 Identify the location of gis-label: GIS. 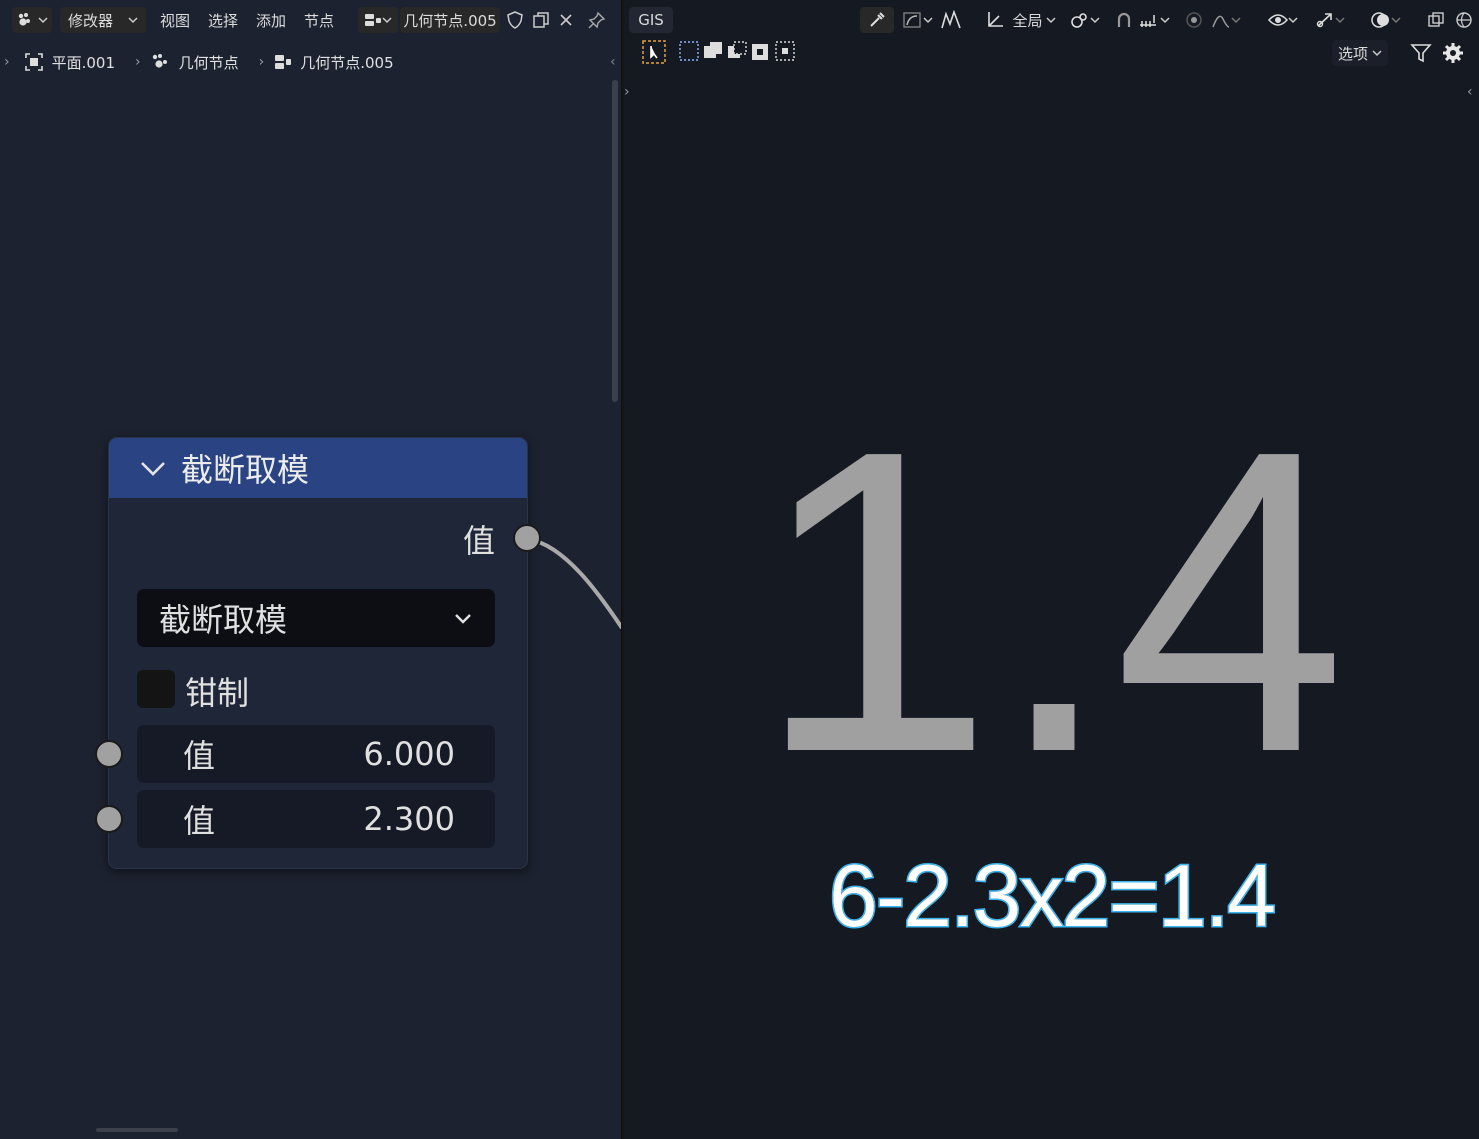
(651, 20).